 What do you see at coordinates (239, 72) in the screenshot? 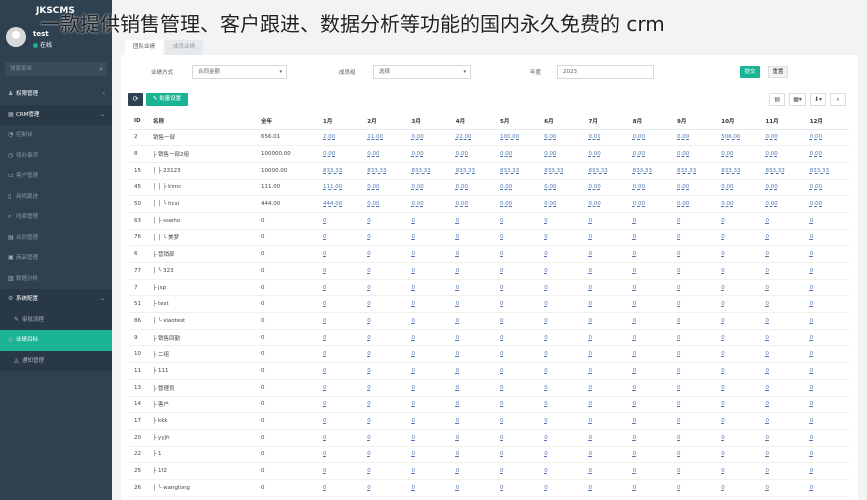
I see `perf-method-select: 合同金额 ▾` at bounding box center [239, 72].